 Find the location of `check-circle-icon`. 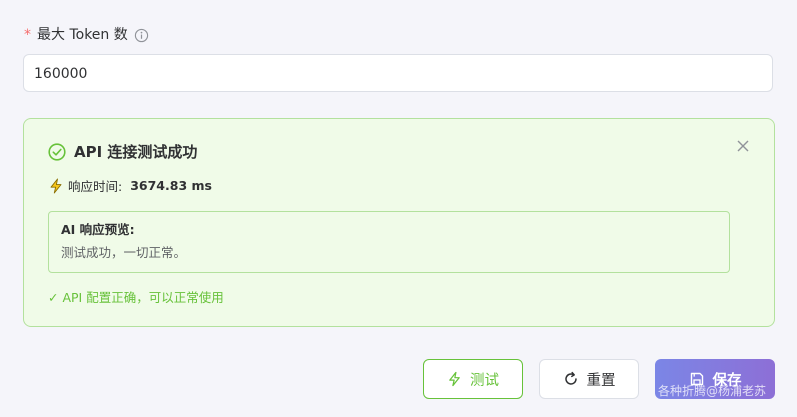

check-circle-icon is located at coordinates (57, 151).